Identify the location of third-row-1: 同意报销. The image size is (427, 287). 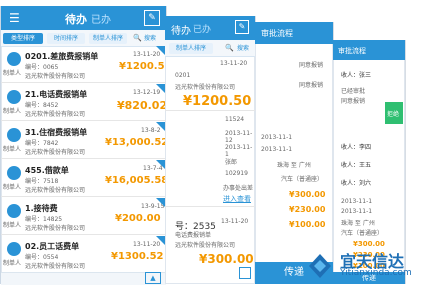
(311, 65).